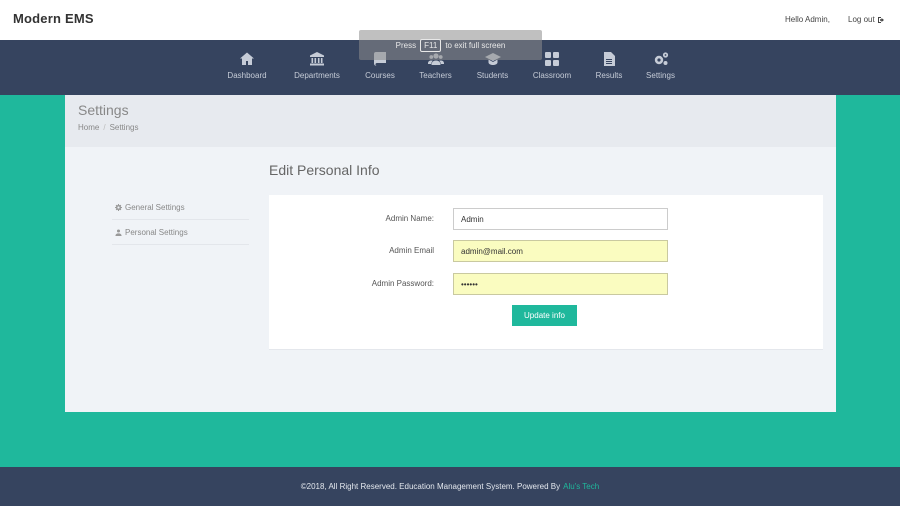 The image size is (900, 506). I want to click on admin-password-label: Admin Password:, so click(402, 283).